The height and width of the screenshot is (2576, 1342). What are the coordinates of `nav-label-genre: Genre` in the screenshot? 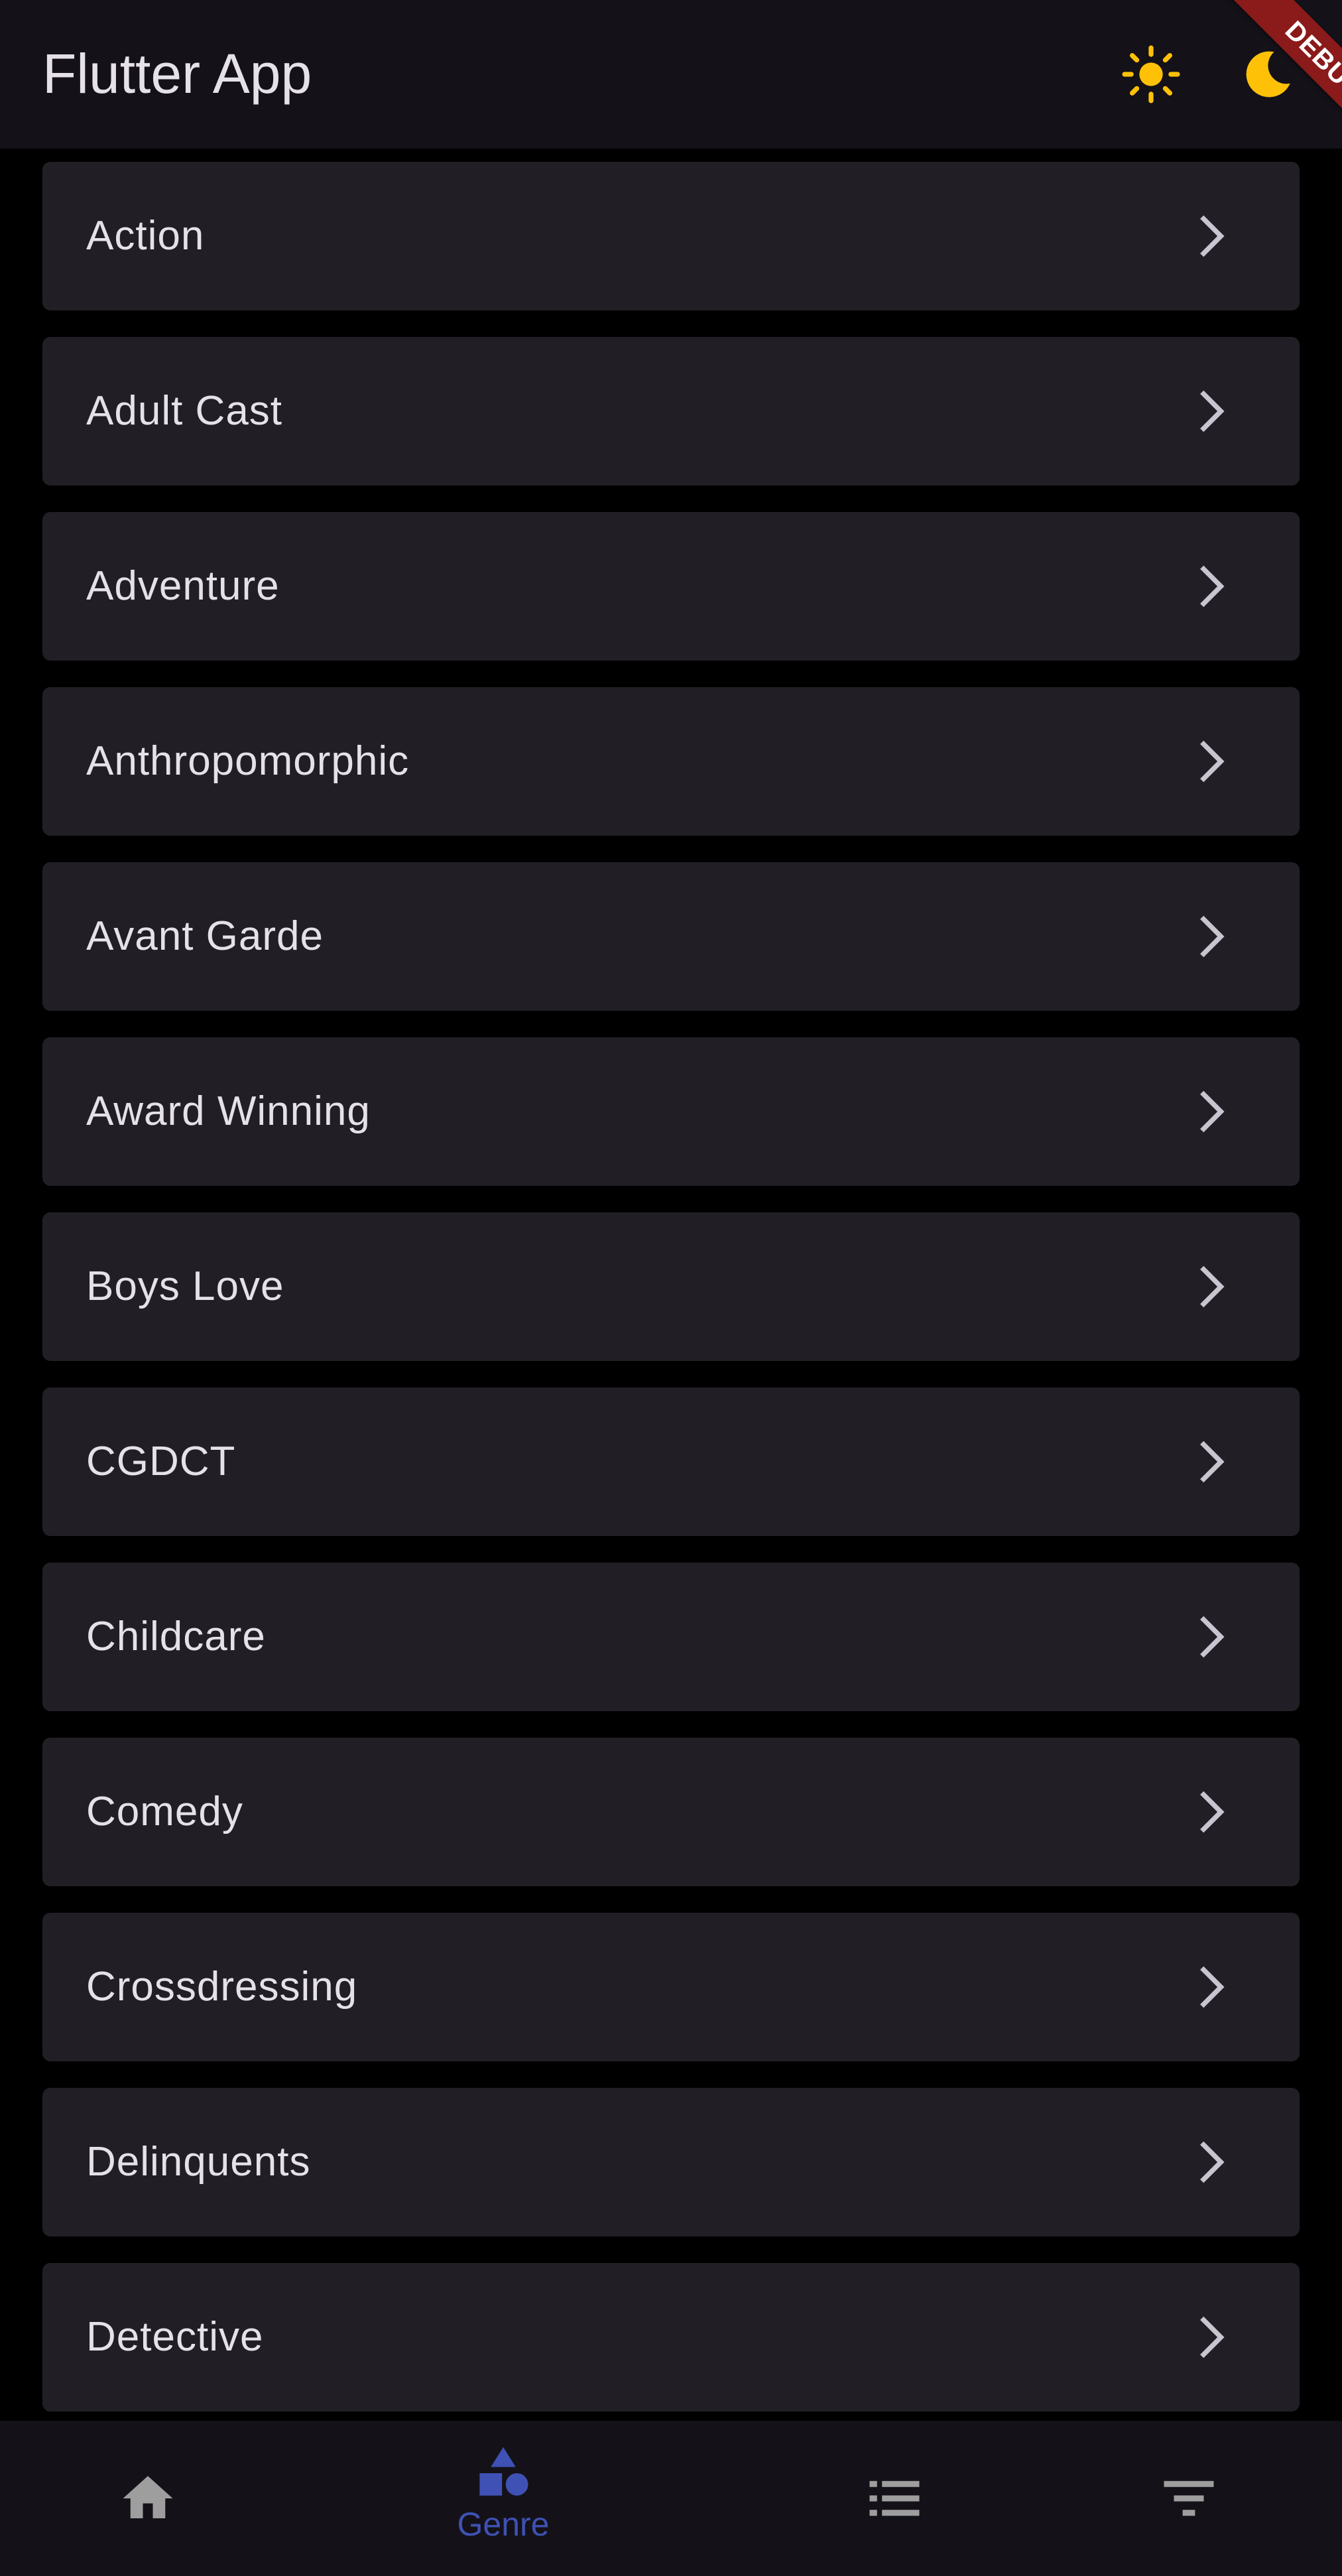 It's located at (503, 2525).